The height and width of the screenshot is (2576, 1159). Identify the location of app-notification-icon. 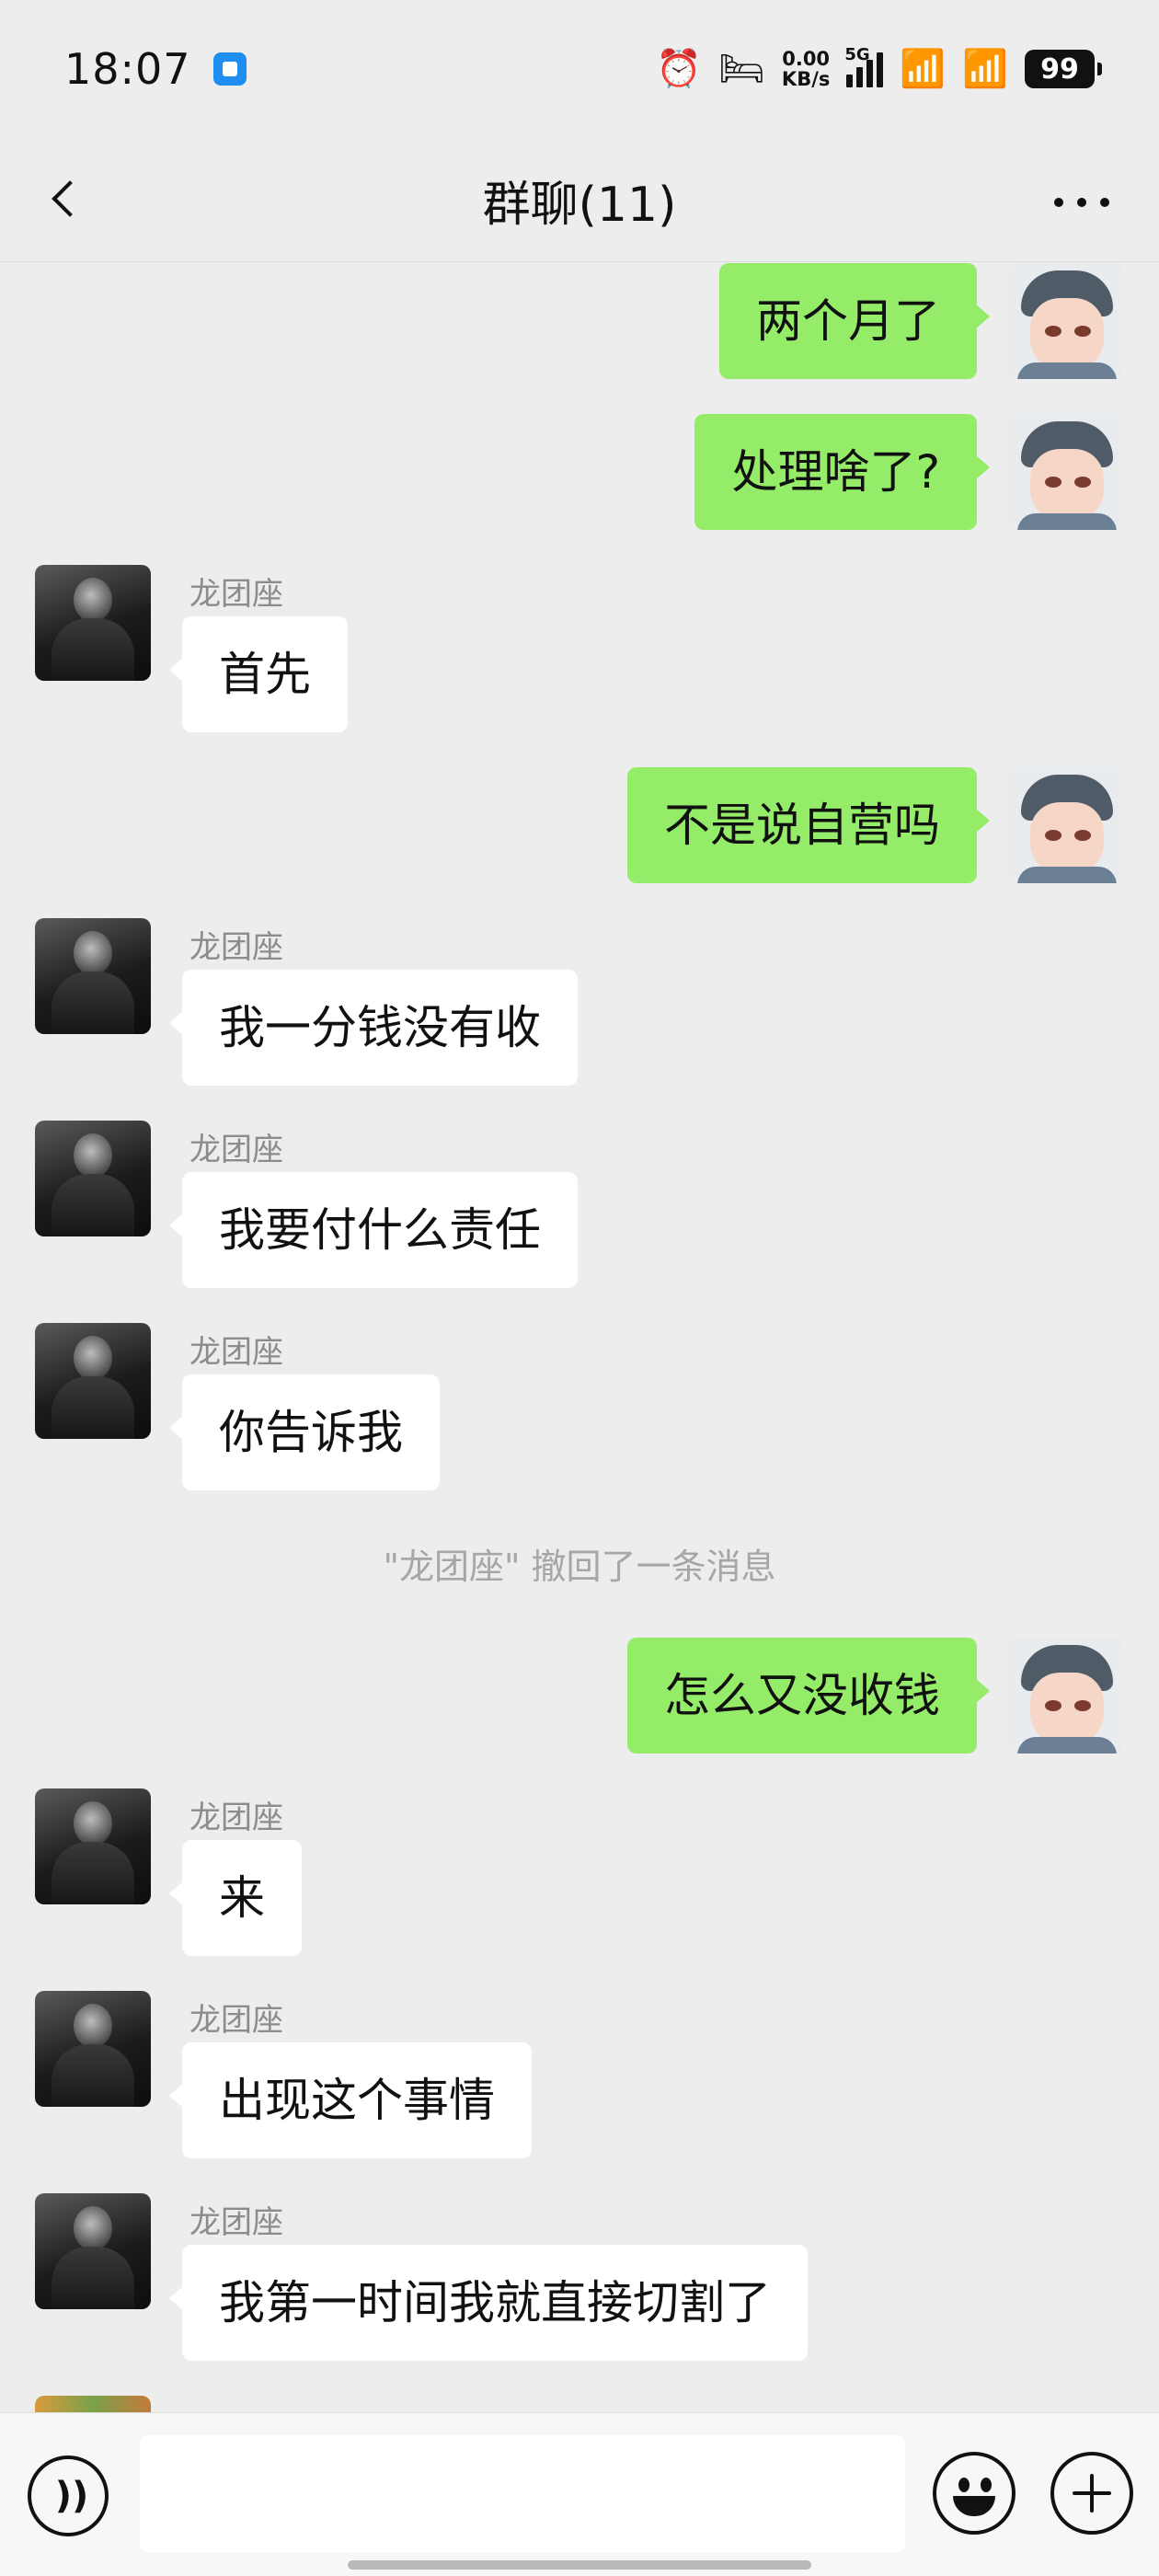
(229, 69).